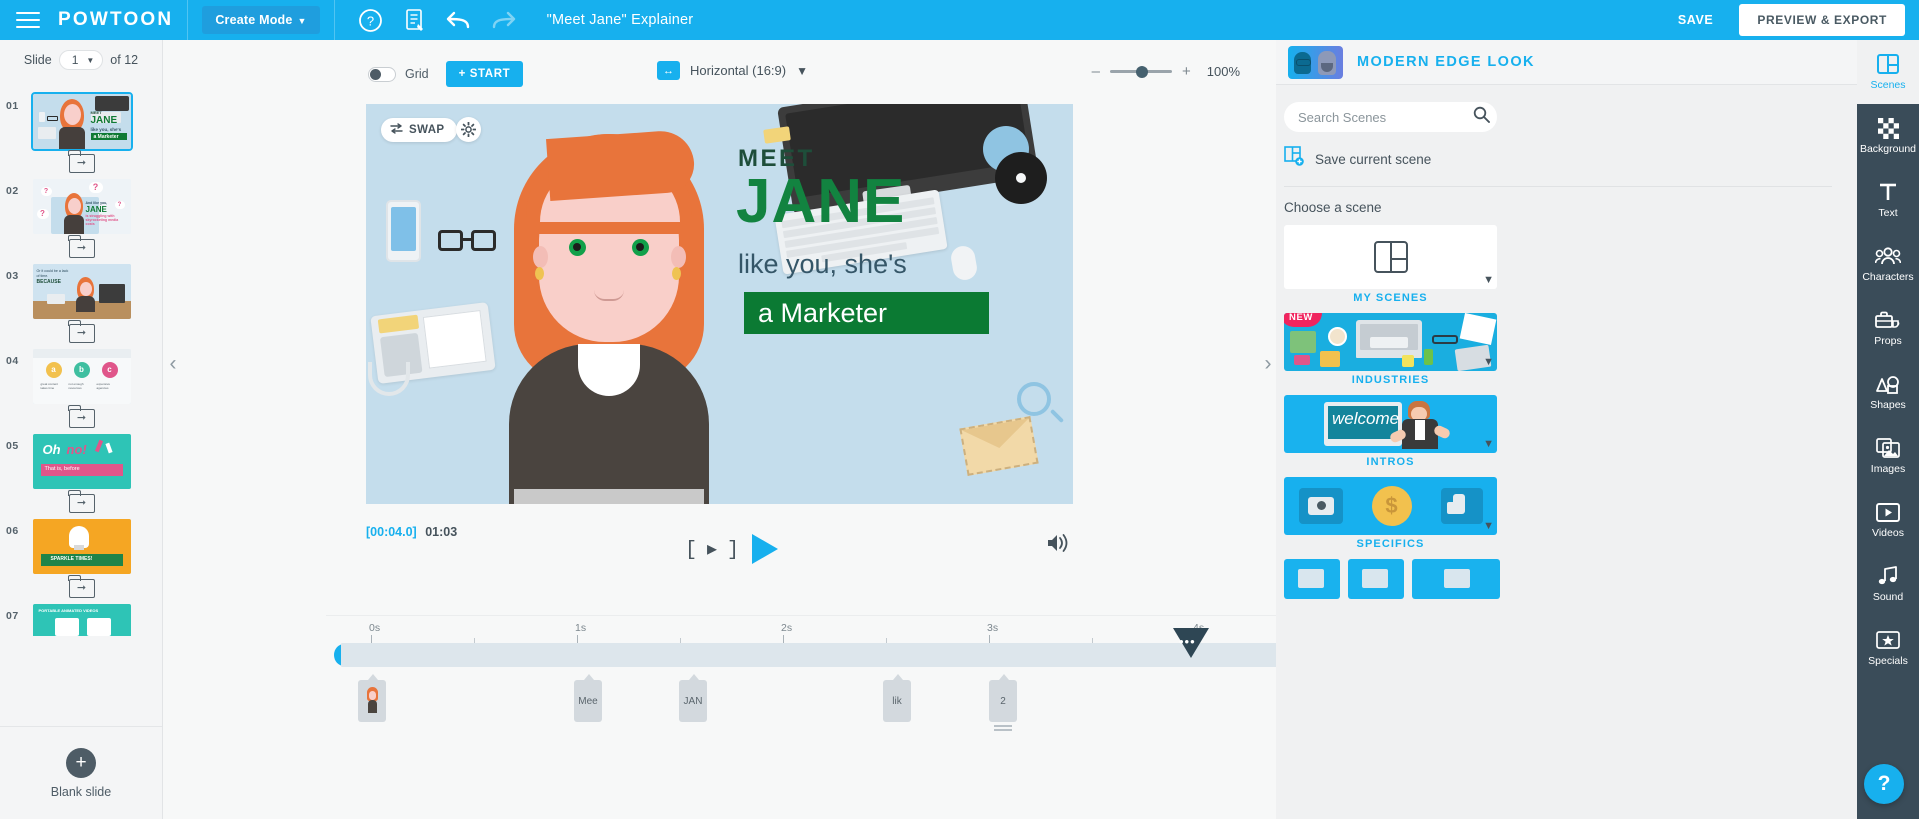  What do you see at coordinates (81, 461) in the screenshot?
I see `slide-thumbnail: Oh no! That is, before` at bounding box center [81, 461].